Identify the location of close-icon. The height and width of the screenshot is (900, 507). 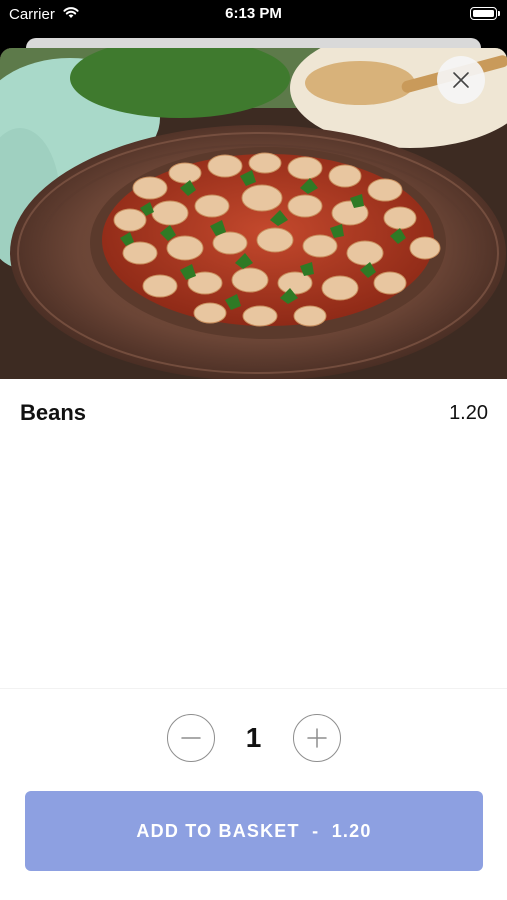
(461, 80).